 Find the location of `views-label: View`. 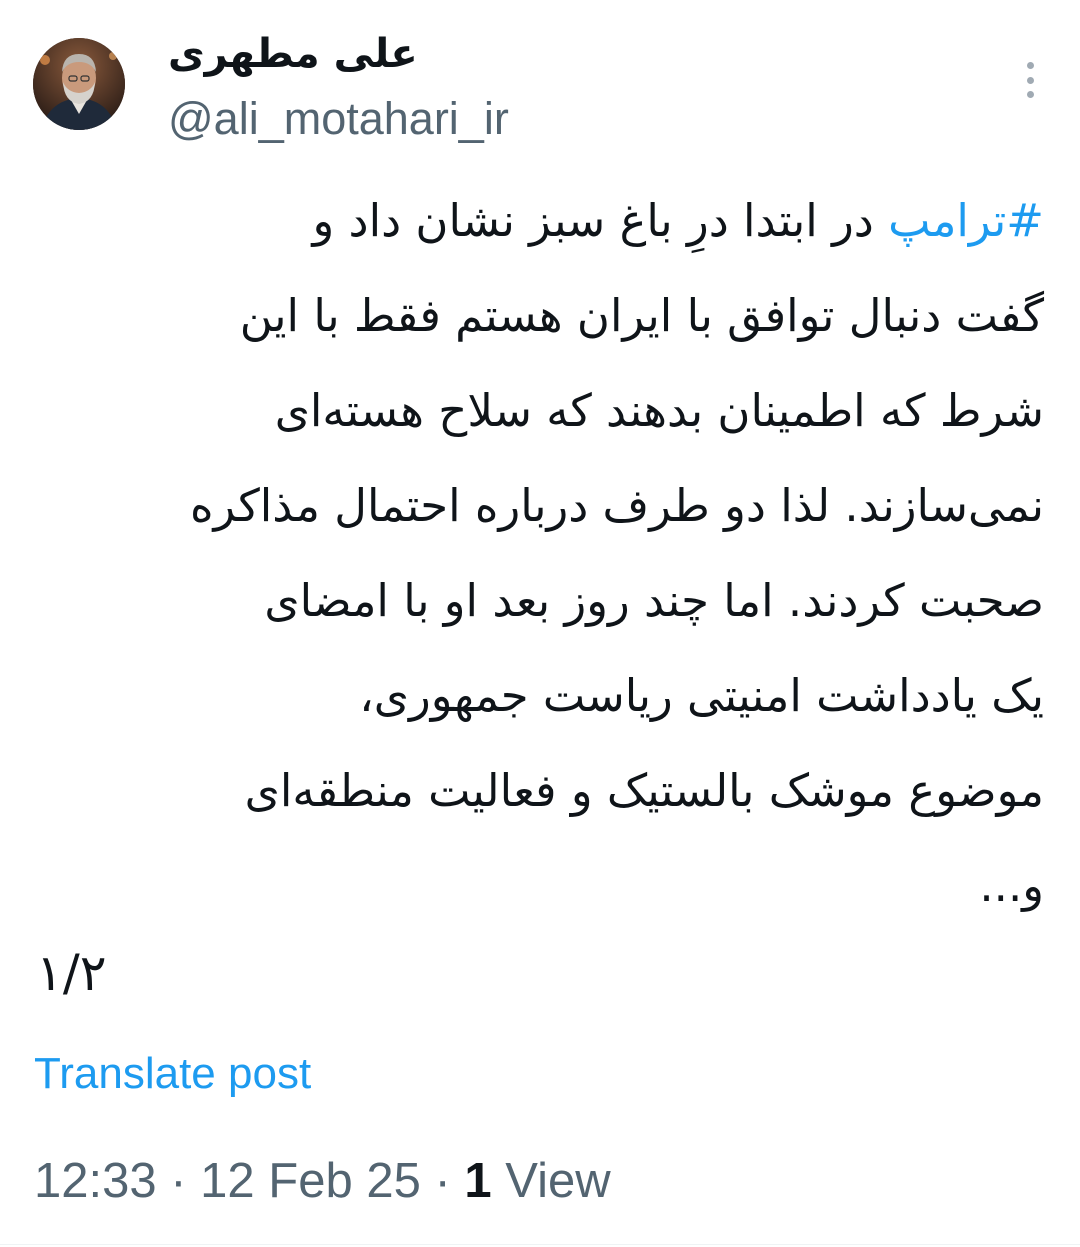

views-label: View is located at coordinates (551, 1181).